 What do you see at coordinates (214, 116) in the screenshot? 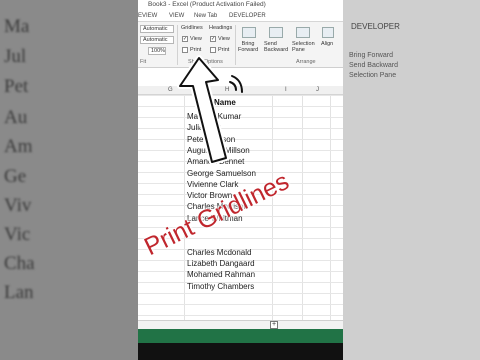
I see `name-cell: Mahesh Kumar` at bounding box center [214, 116].